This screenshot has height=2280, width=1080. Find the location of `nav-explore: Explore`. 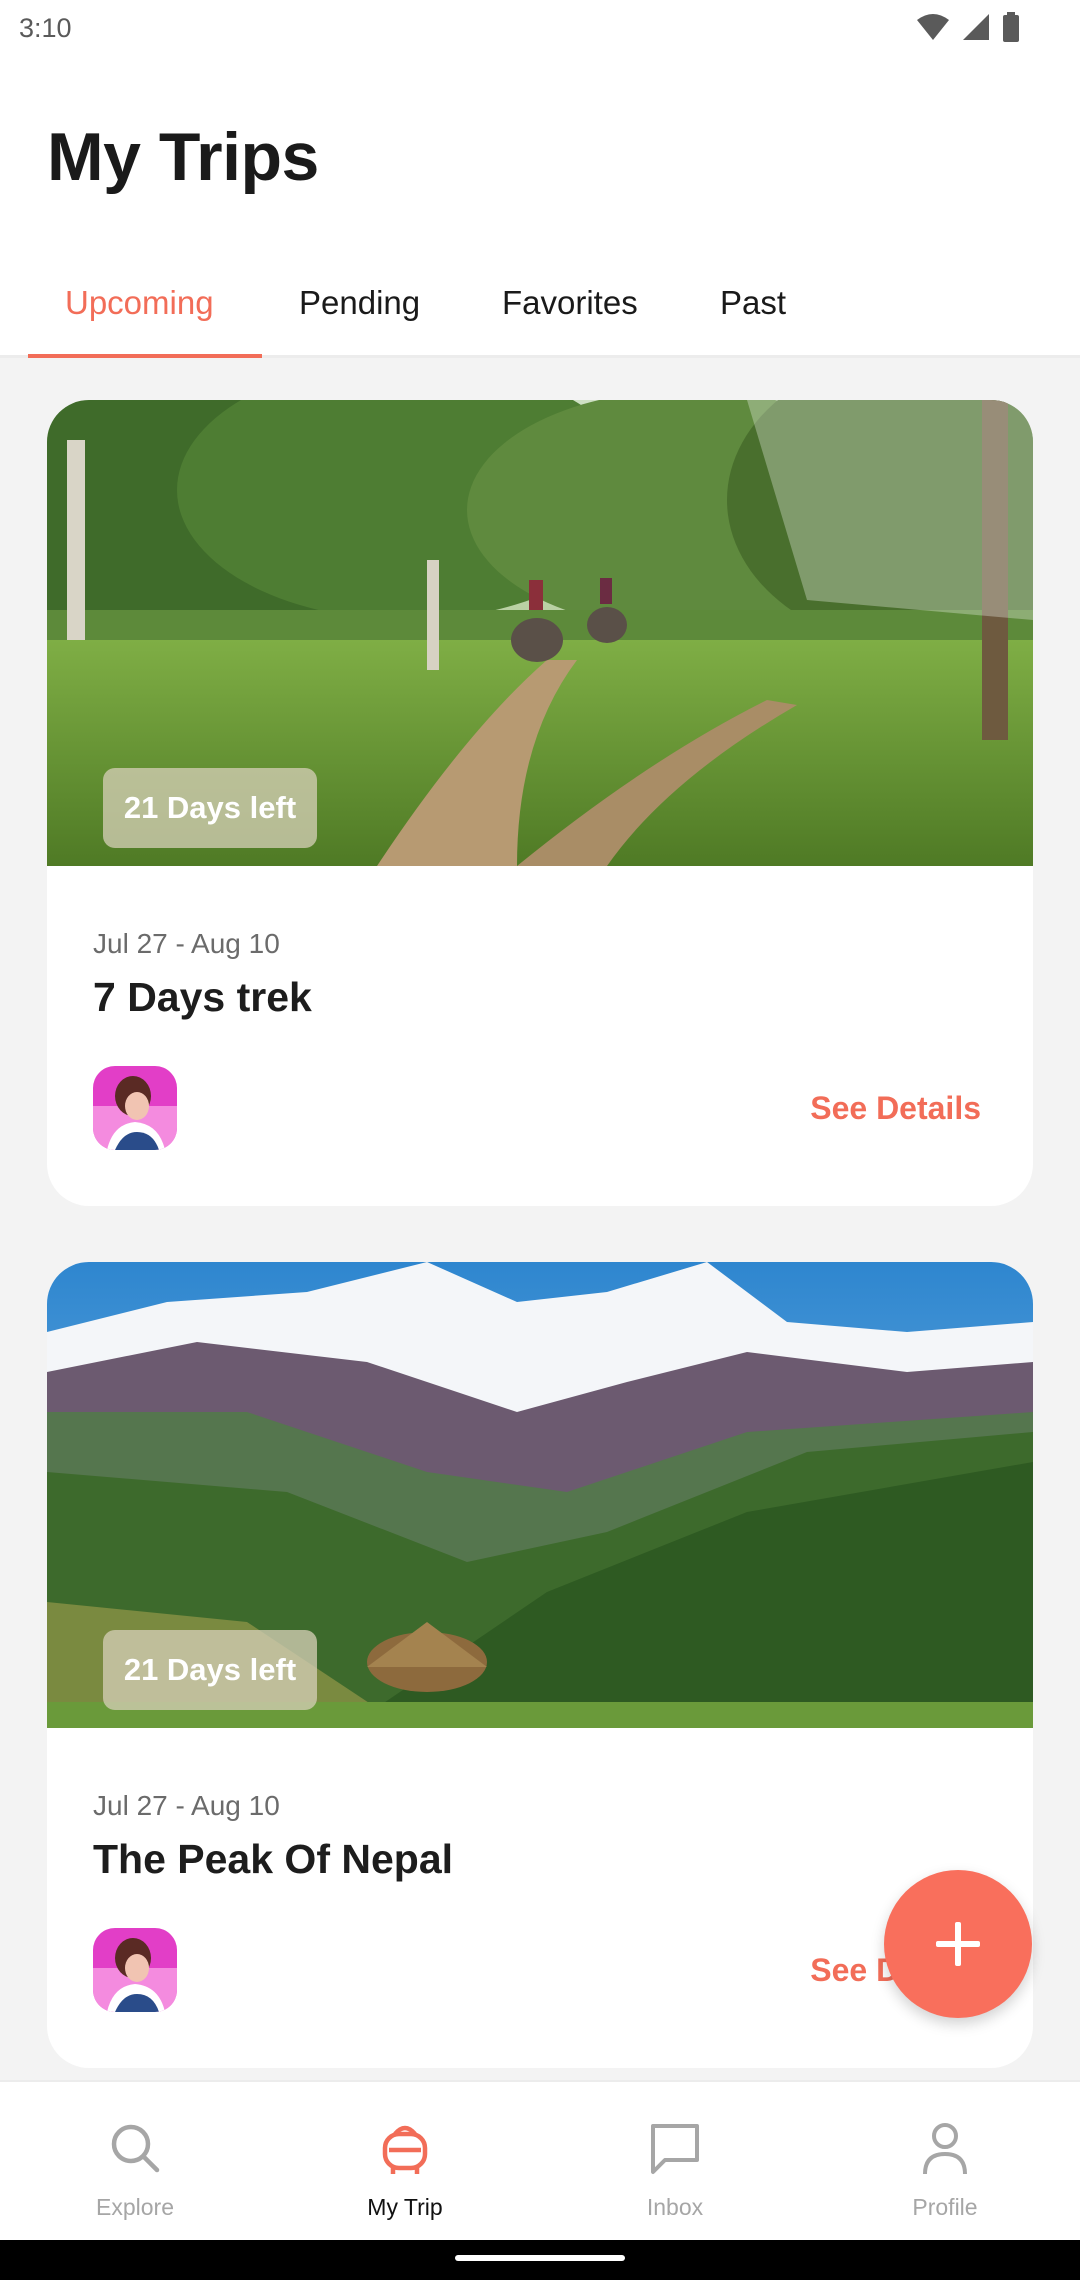

nav-explore: Explore is located at coordinates (135, 2162).